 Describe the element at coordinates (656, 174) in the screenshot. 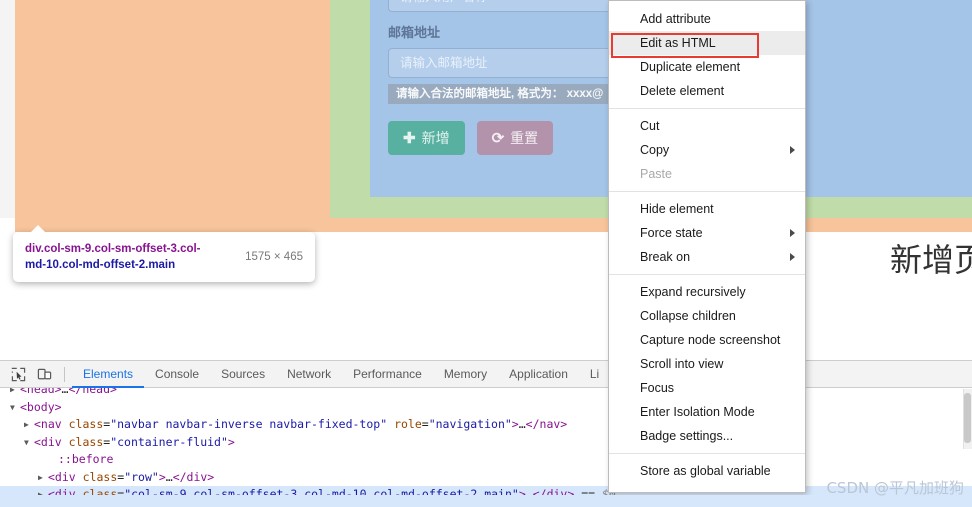

I see `context-menu-item-label: Paste` at that location.